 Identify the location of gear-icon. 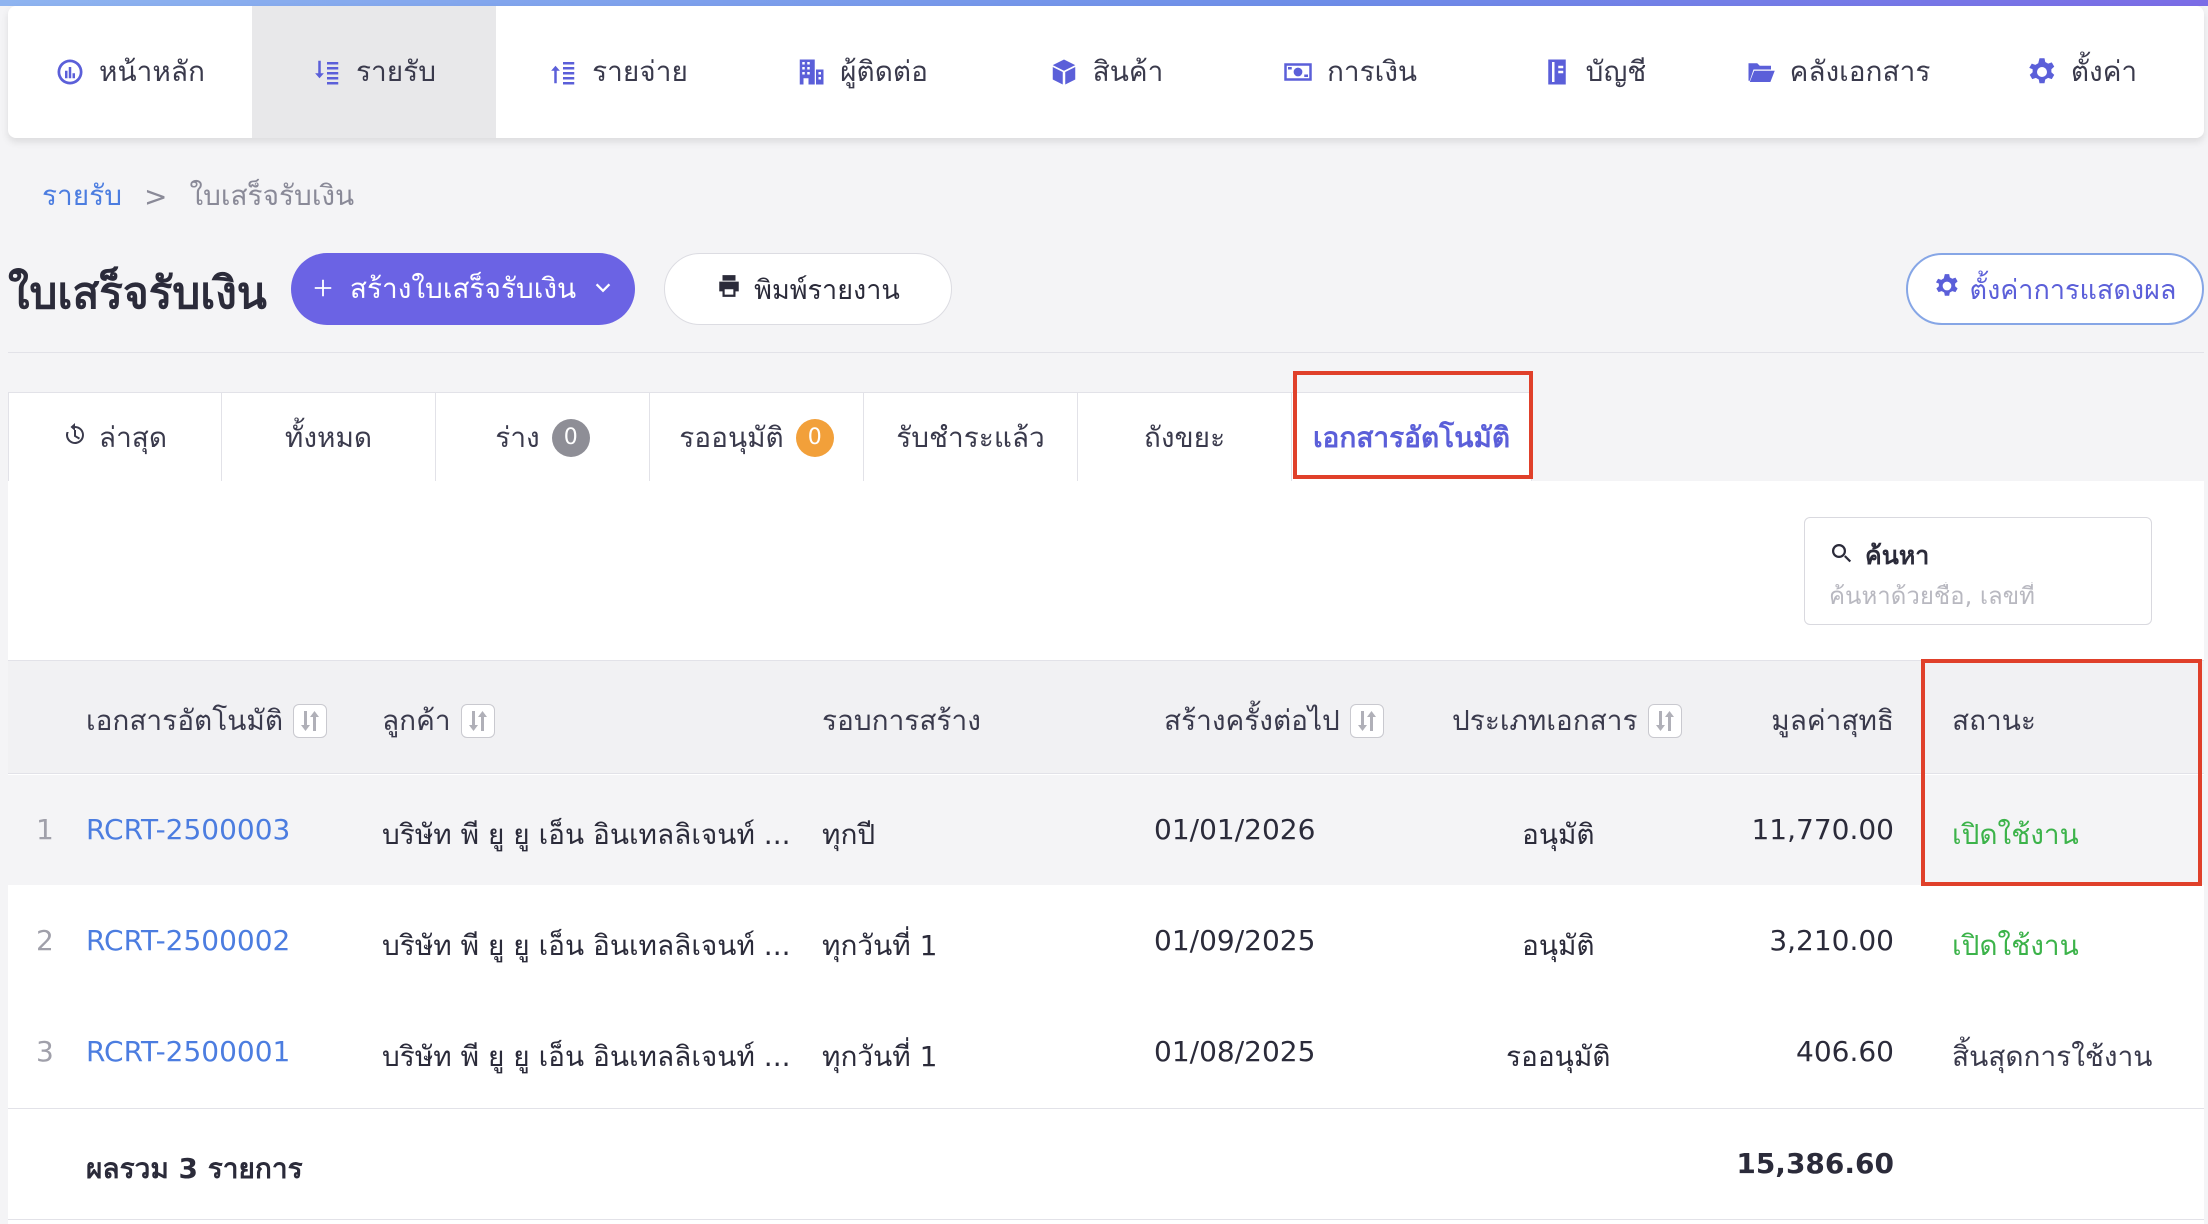
(1947, 289).